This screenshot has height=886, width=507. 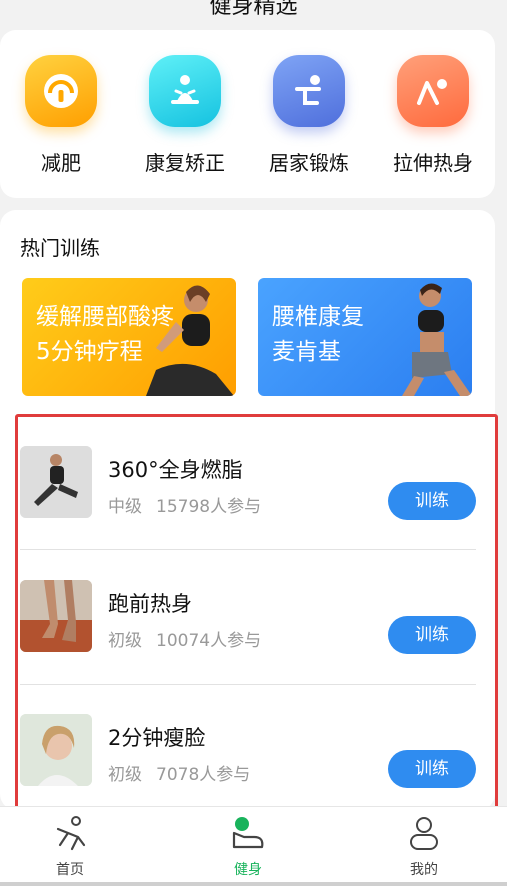 I want to click on category-stretch: 拉伸热身, so click(x=433, y=115).